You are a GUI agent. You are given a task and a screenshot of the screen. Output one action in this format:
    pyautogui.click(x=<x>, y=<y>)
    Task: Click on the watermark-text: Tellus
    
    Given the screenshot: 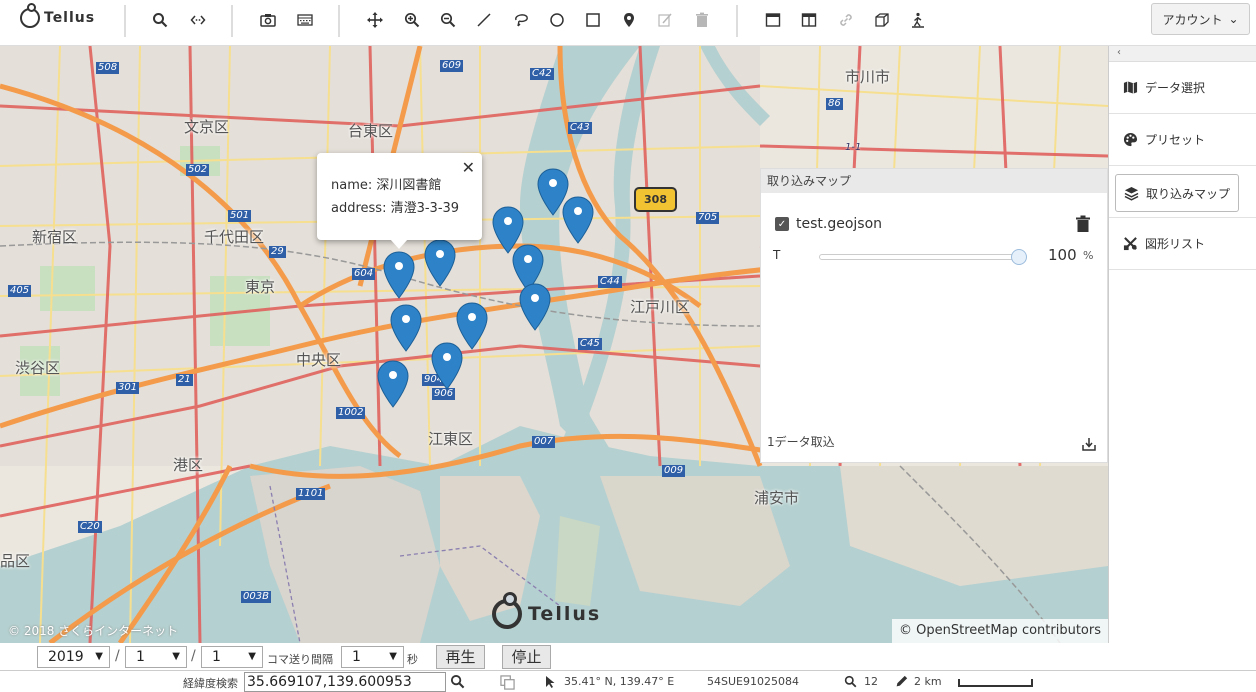 What is the action you would take?
    pyautogui.click(x=565, y=614)
    